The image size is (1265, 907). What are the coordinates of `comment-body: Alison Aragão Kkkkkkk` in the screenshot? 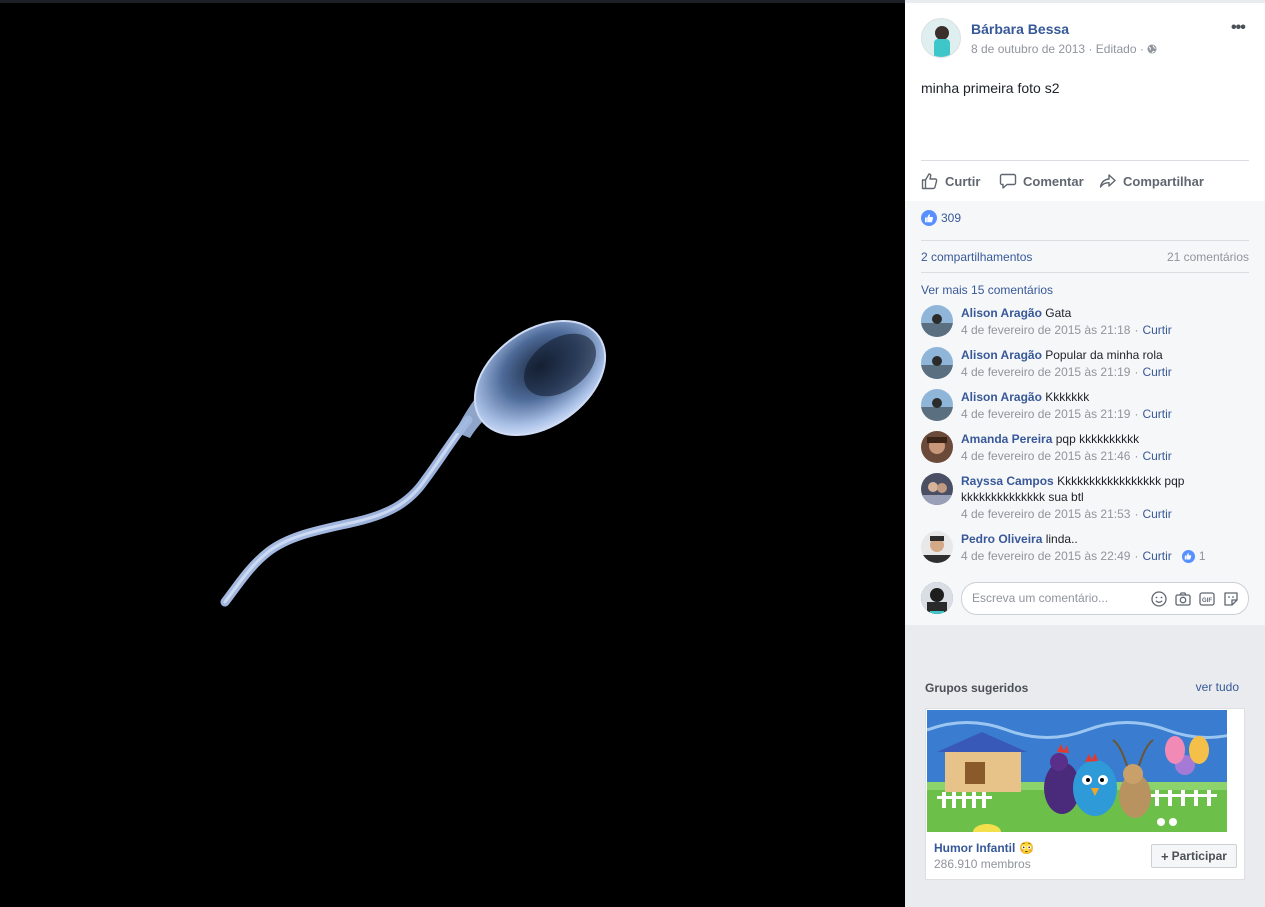 It's located at (1106, 397).